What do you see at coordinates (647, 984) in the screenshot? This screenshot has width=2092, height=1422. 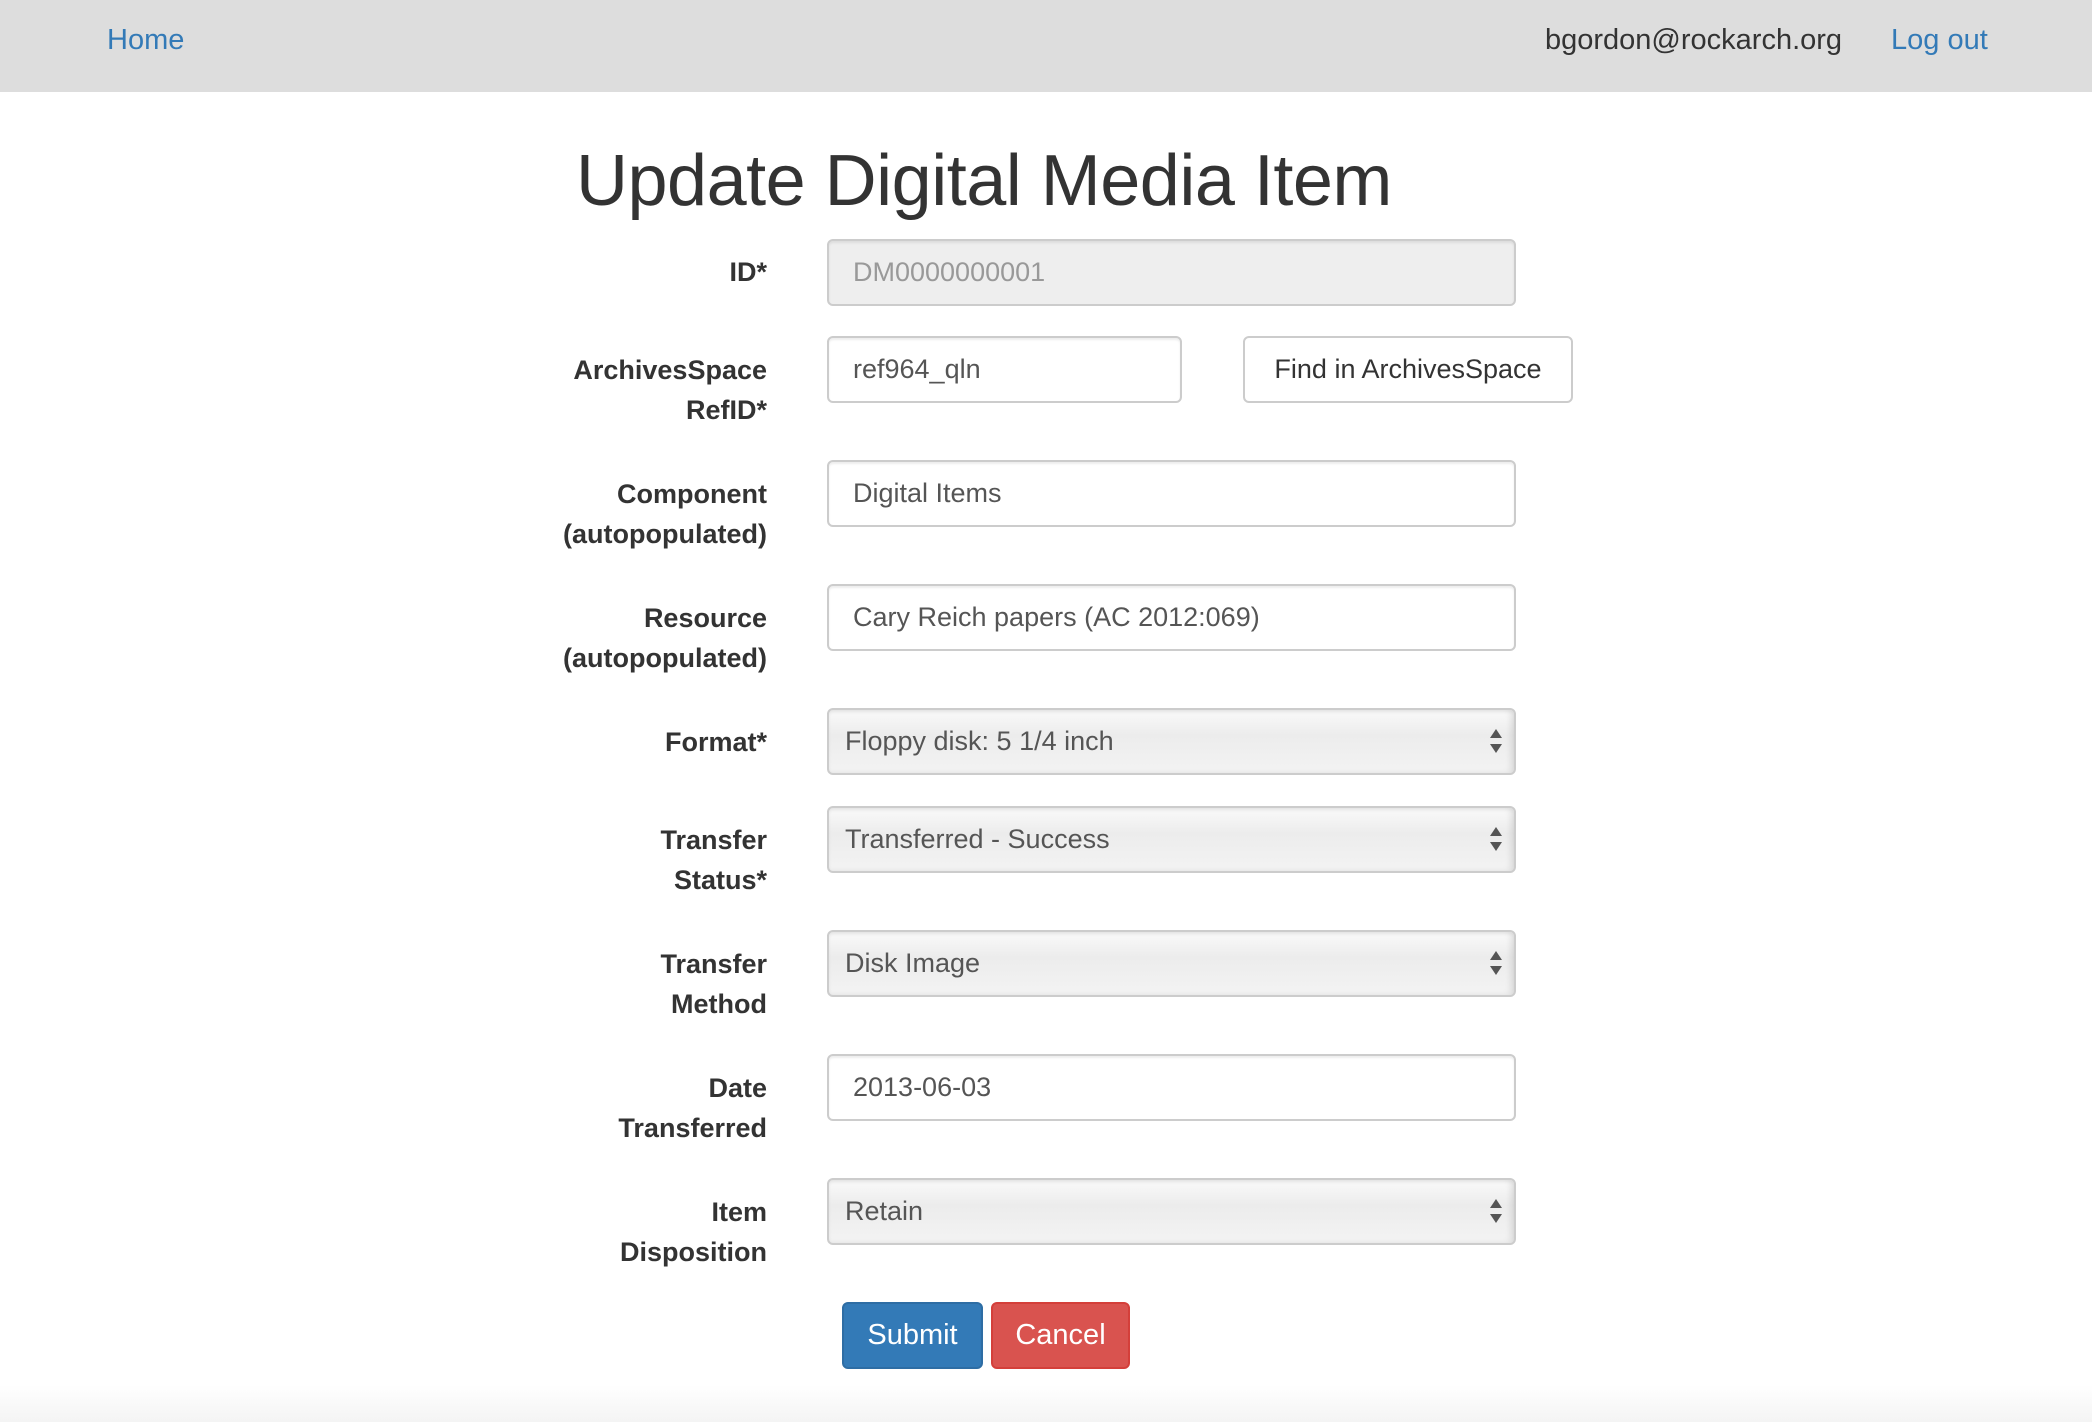 I see `transfer-method-label: Transfer Method` at bounding box center [647, 984].